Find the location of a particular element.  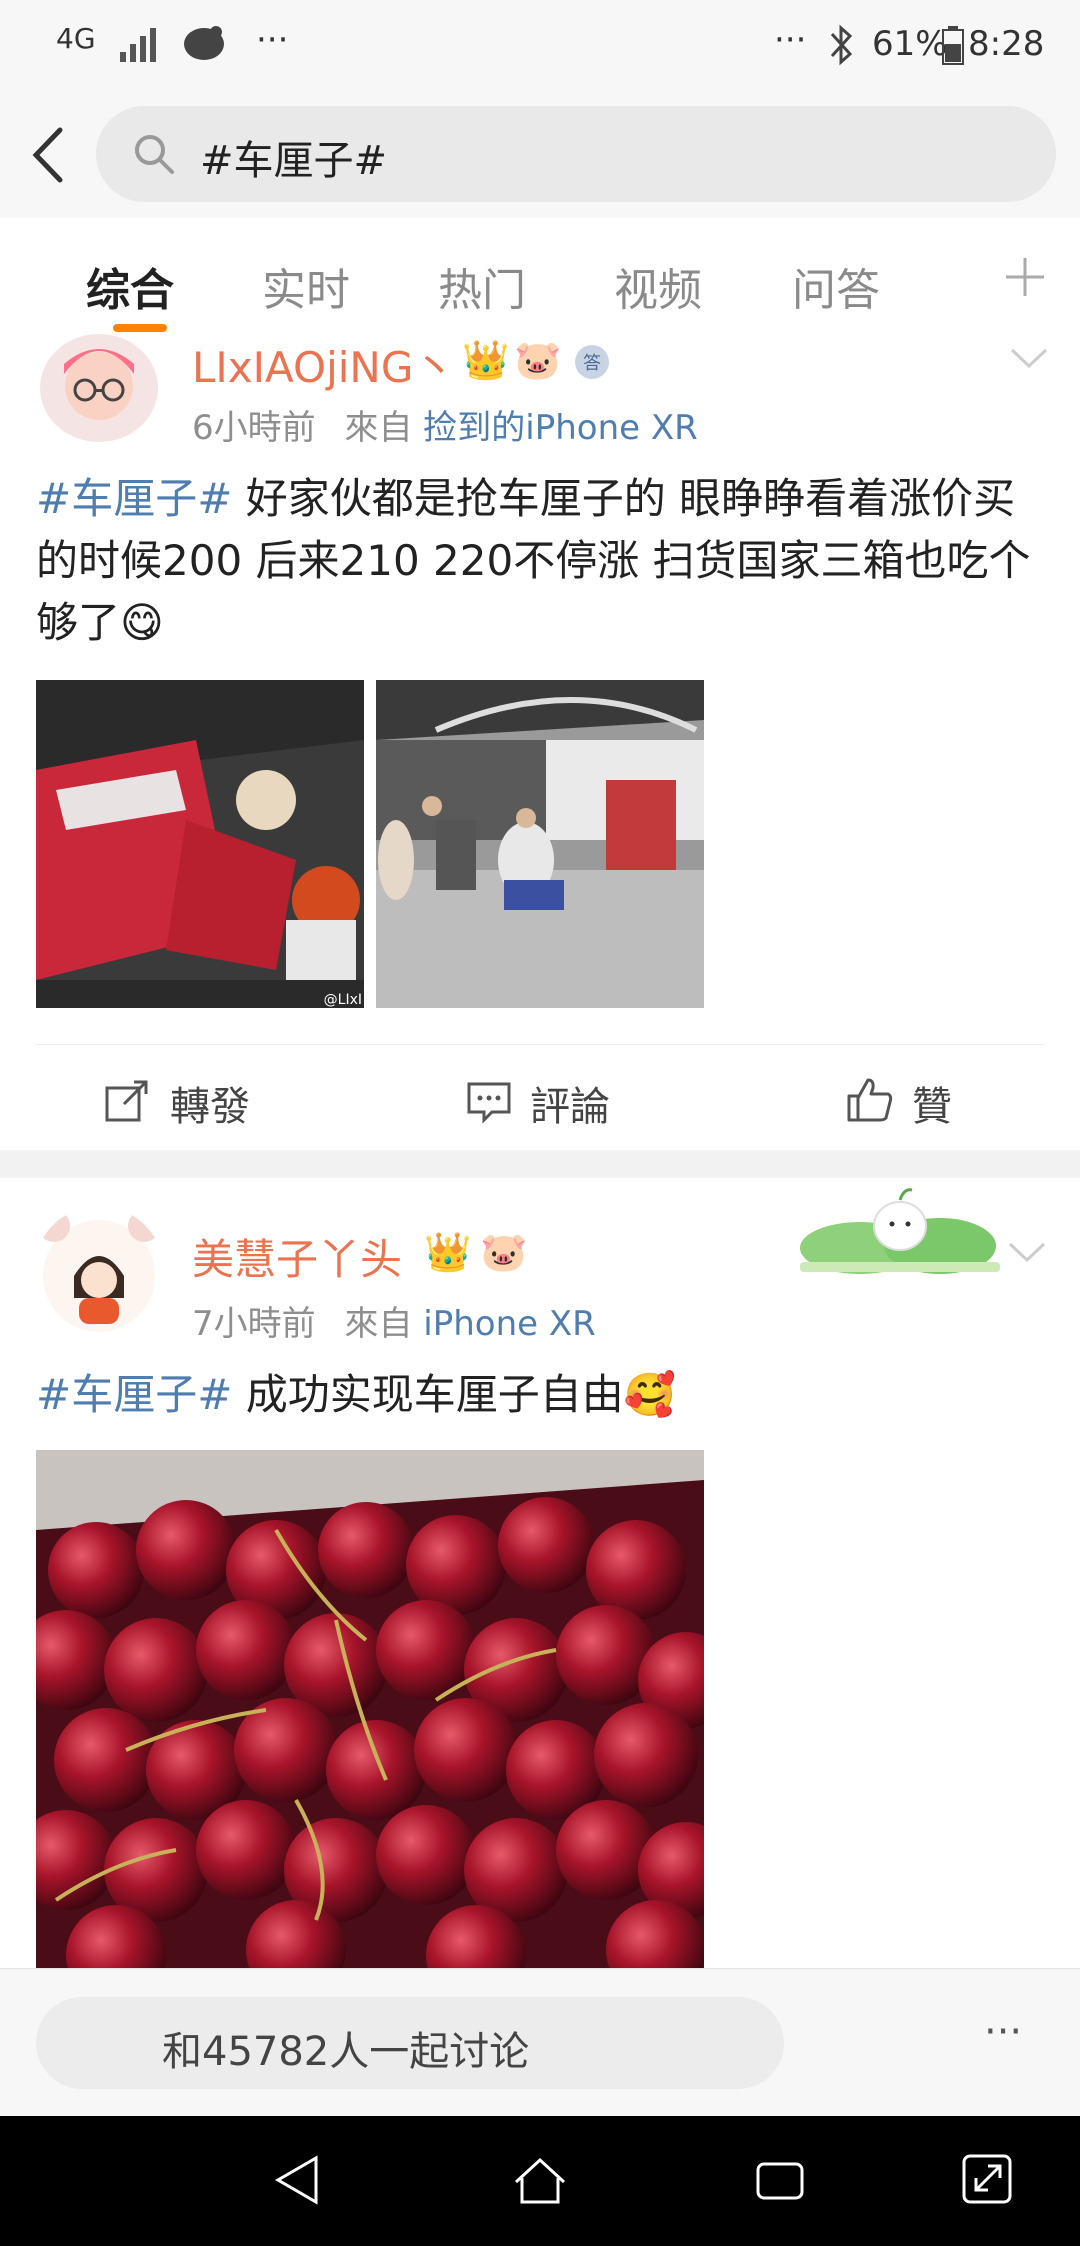

search-icon is located at coordinates (154, 154).